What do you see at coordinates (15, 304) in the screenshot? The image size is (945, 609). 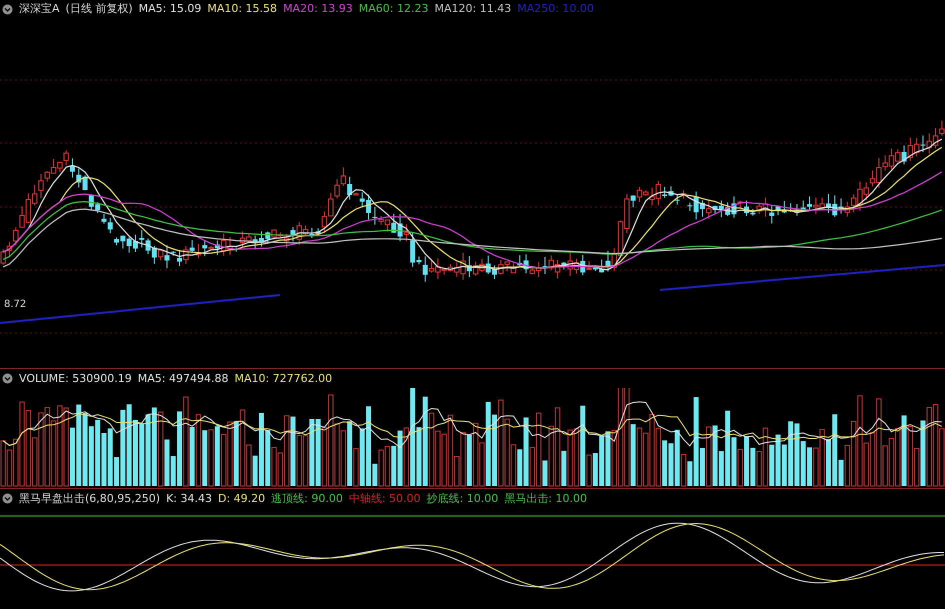 I see `low-price-marker: 8.72` at bounding box center [15, 304].